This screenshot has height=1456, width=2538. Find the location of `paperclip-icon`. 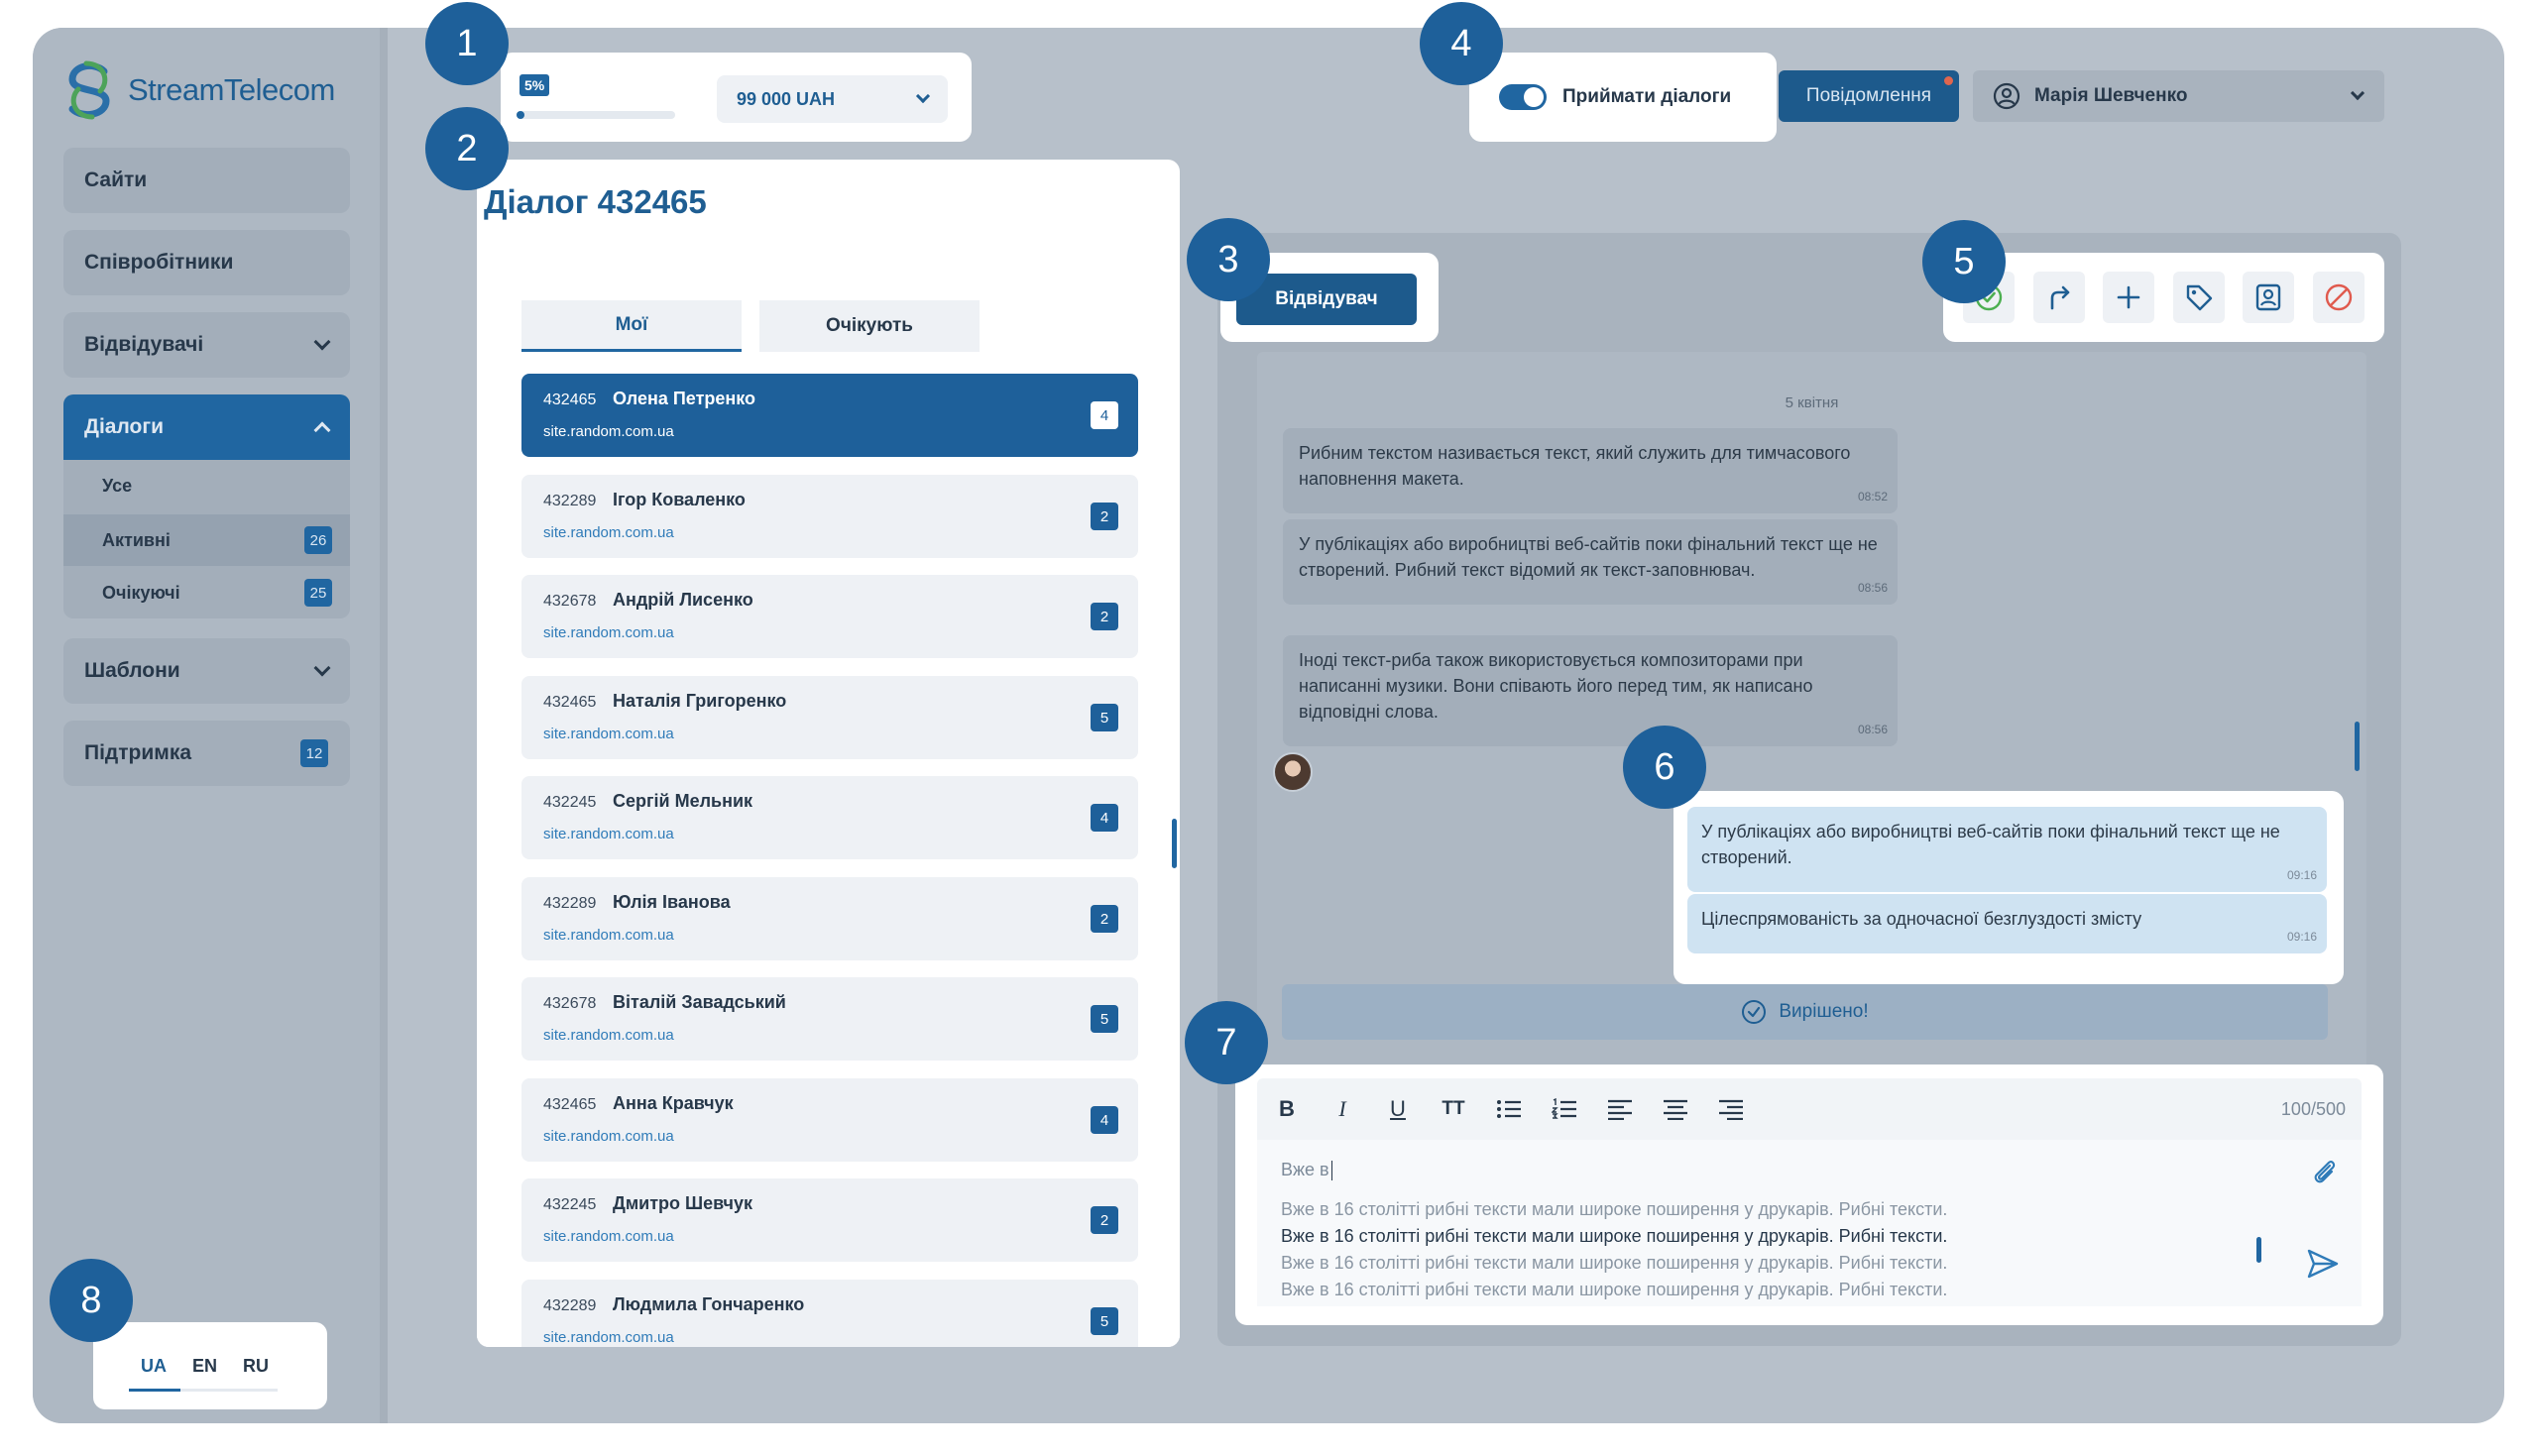

paperclip-icon is located at coordinates (2324, 1171).